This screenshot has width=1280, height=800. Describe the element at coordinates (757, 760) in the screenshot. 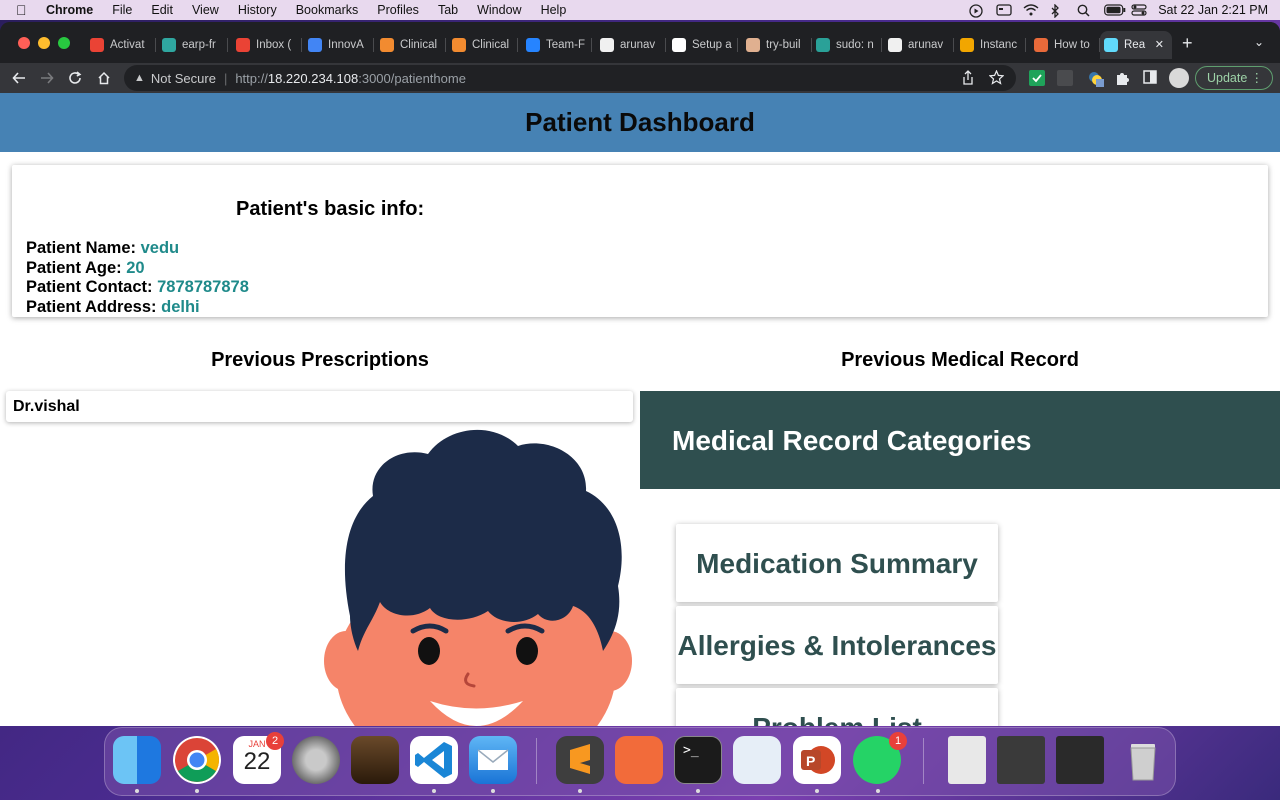

I see `postgres-elephant-icon` at that location.